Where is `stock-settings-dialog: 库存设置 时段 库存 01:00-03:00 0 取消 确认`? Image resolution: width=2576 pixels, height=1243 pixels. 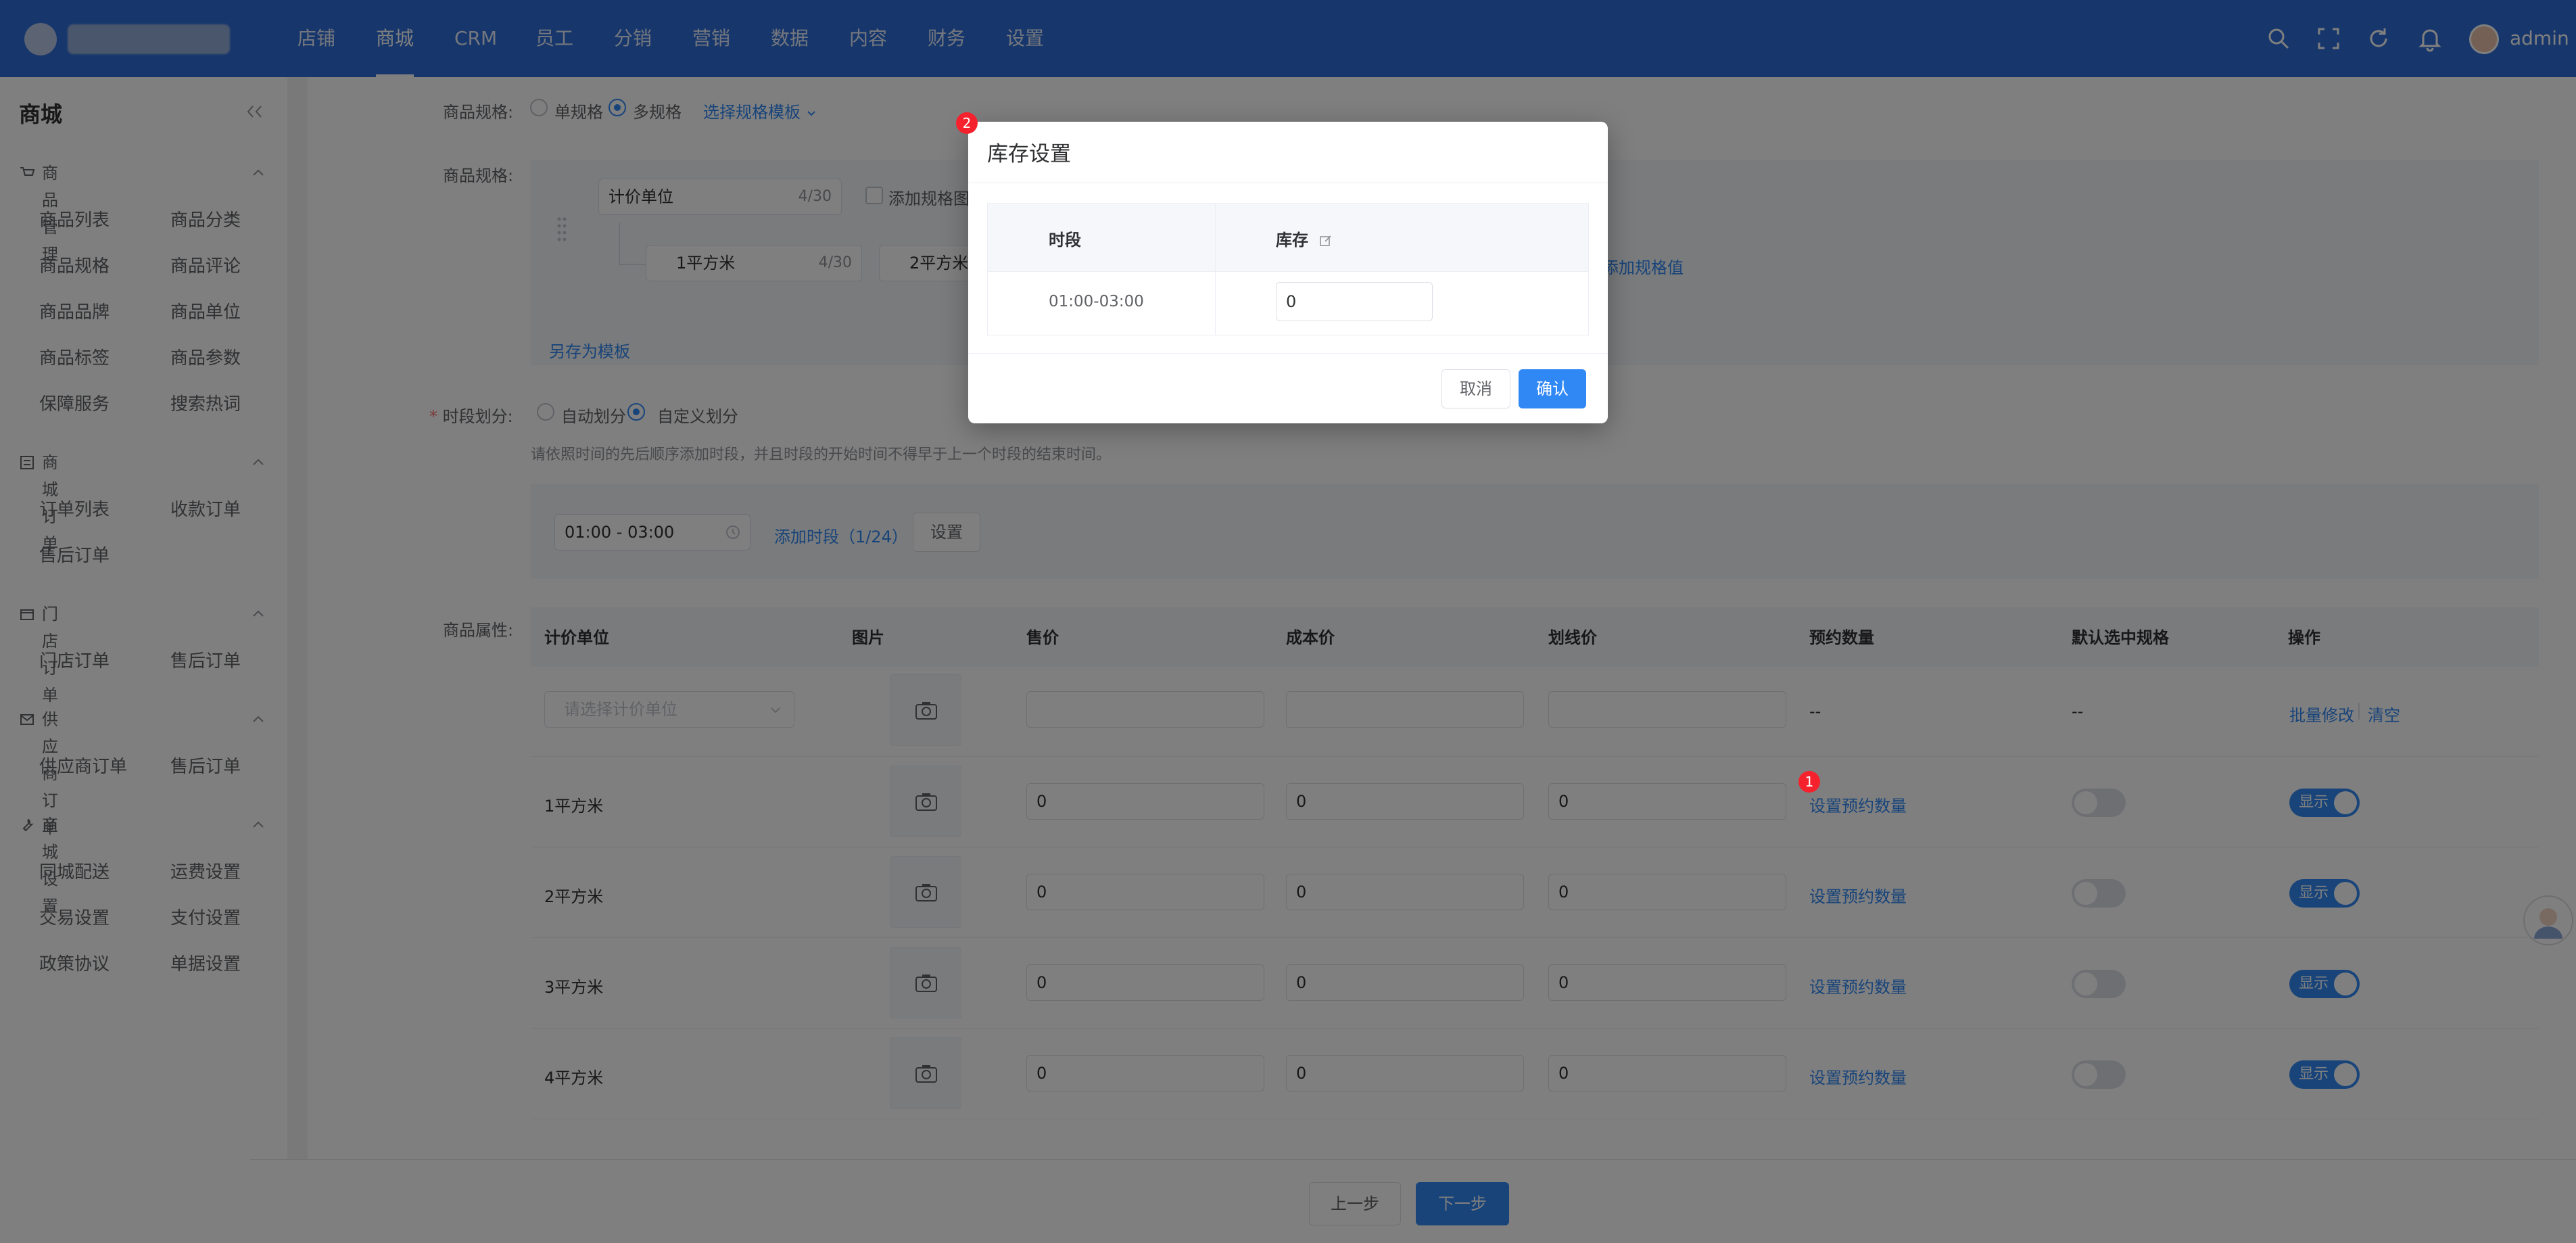
stock-settings-dialog: 库存设置 时段 库存 01:00-03:00 0 取消 确认 is located at coordinates (1288, 272).